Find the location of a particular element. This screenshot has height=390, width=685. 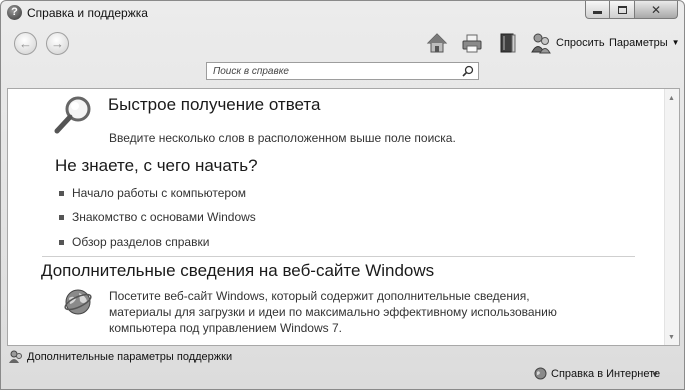

back-button: ← is located at coordinates (25, 43).